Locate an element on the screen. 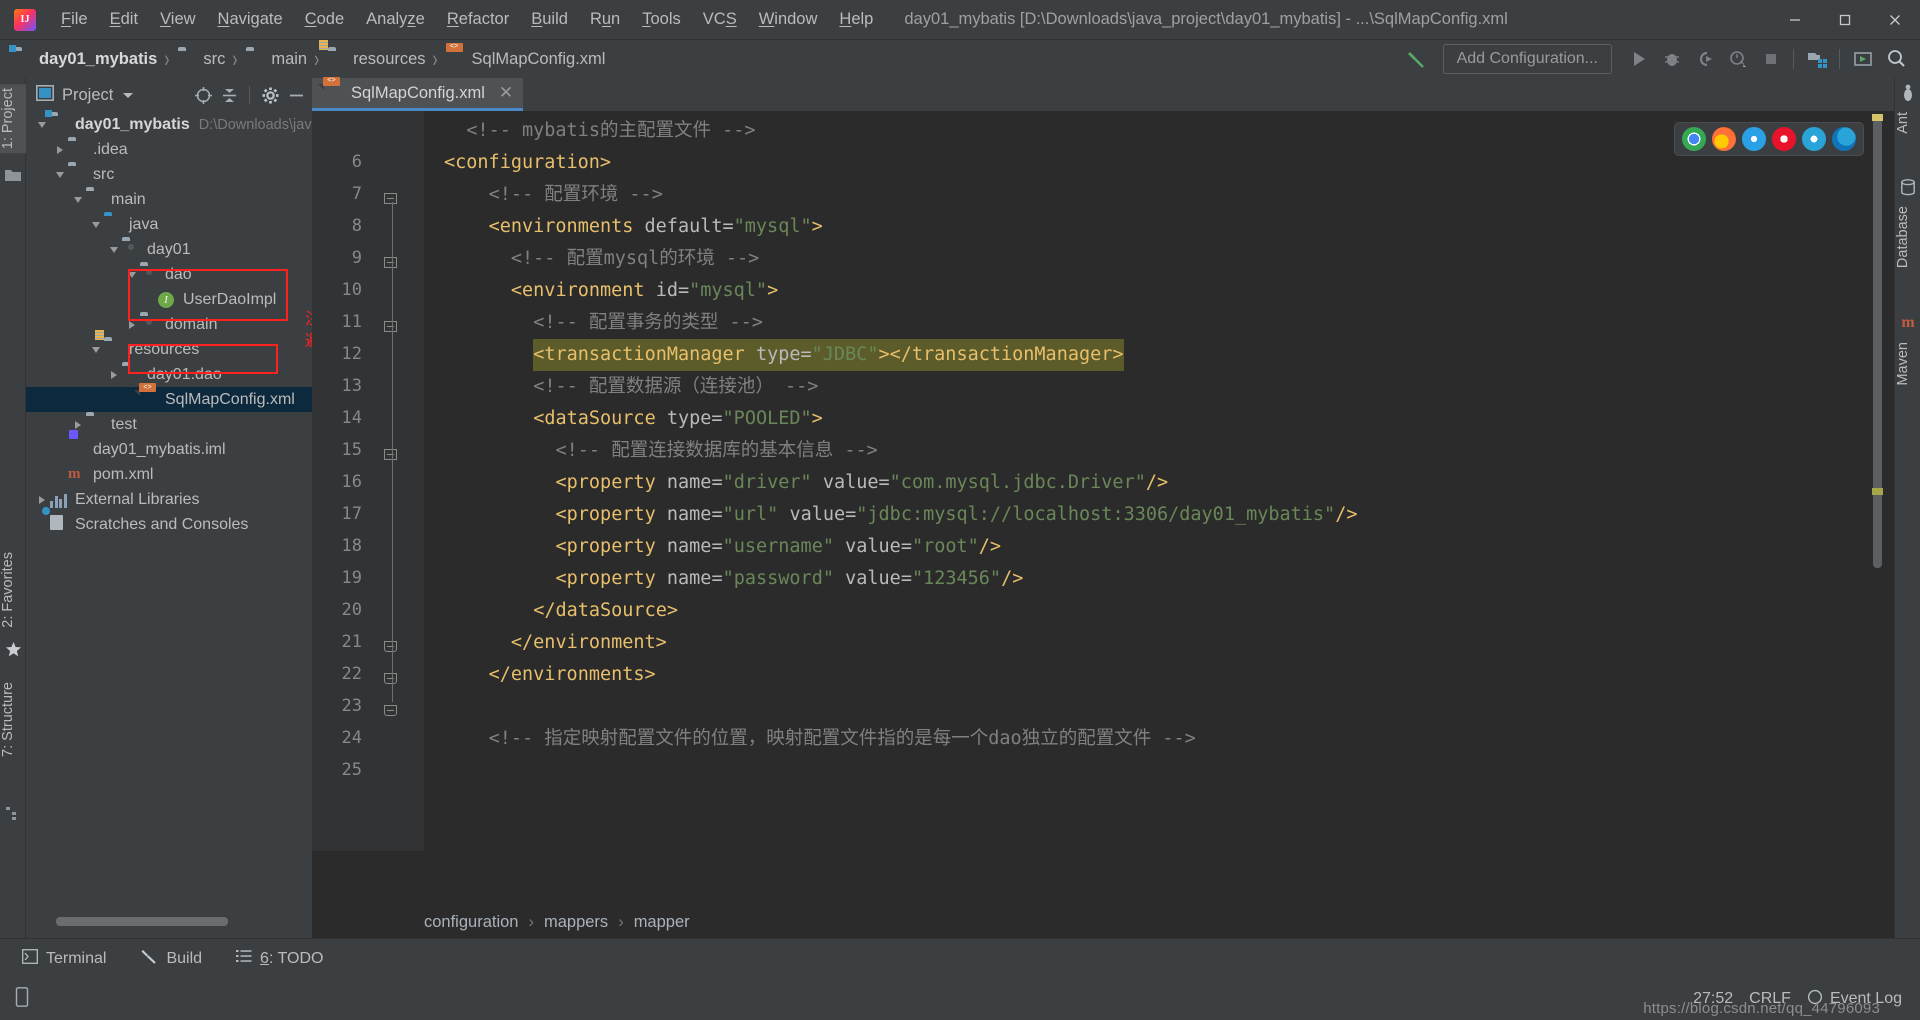 Image resolution: width=1920 pixels, height=1020 pixels. tree-row: domain is located at coordinates (169, 324).